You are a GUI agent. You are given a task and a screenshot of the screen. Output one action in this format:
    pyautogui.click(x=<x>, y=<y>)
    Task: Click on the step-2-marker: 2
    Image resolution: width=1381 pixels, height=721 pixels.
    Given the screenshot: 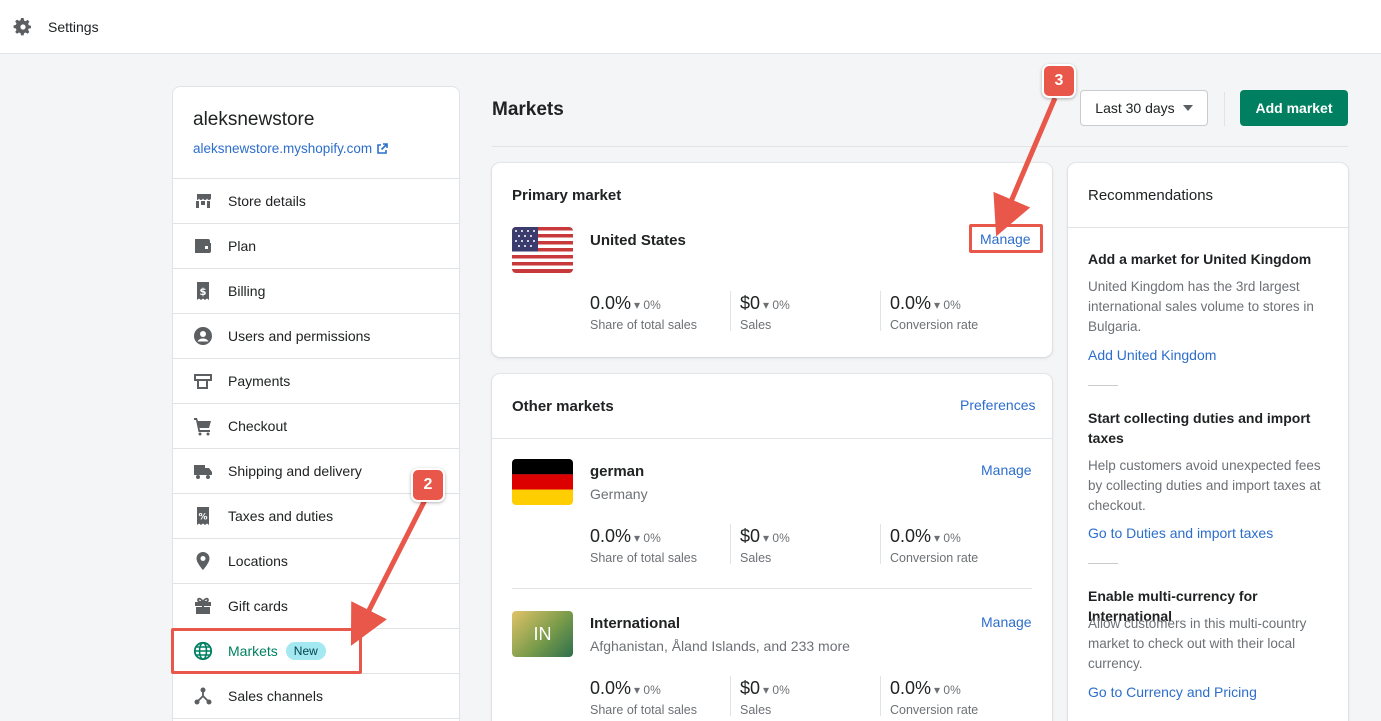 What is the action you would take?
    pyautogui.click(x=428, y=485)
    